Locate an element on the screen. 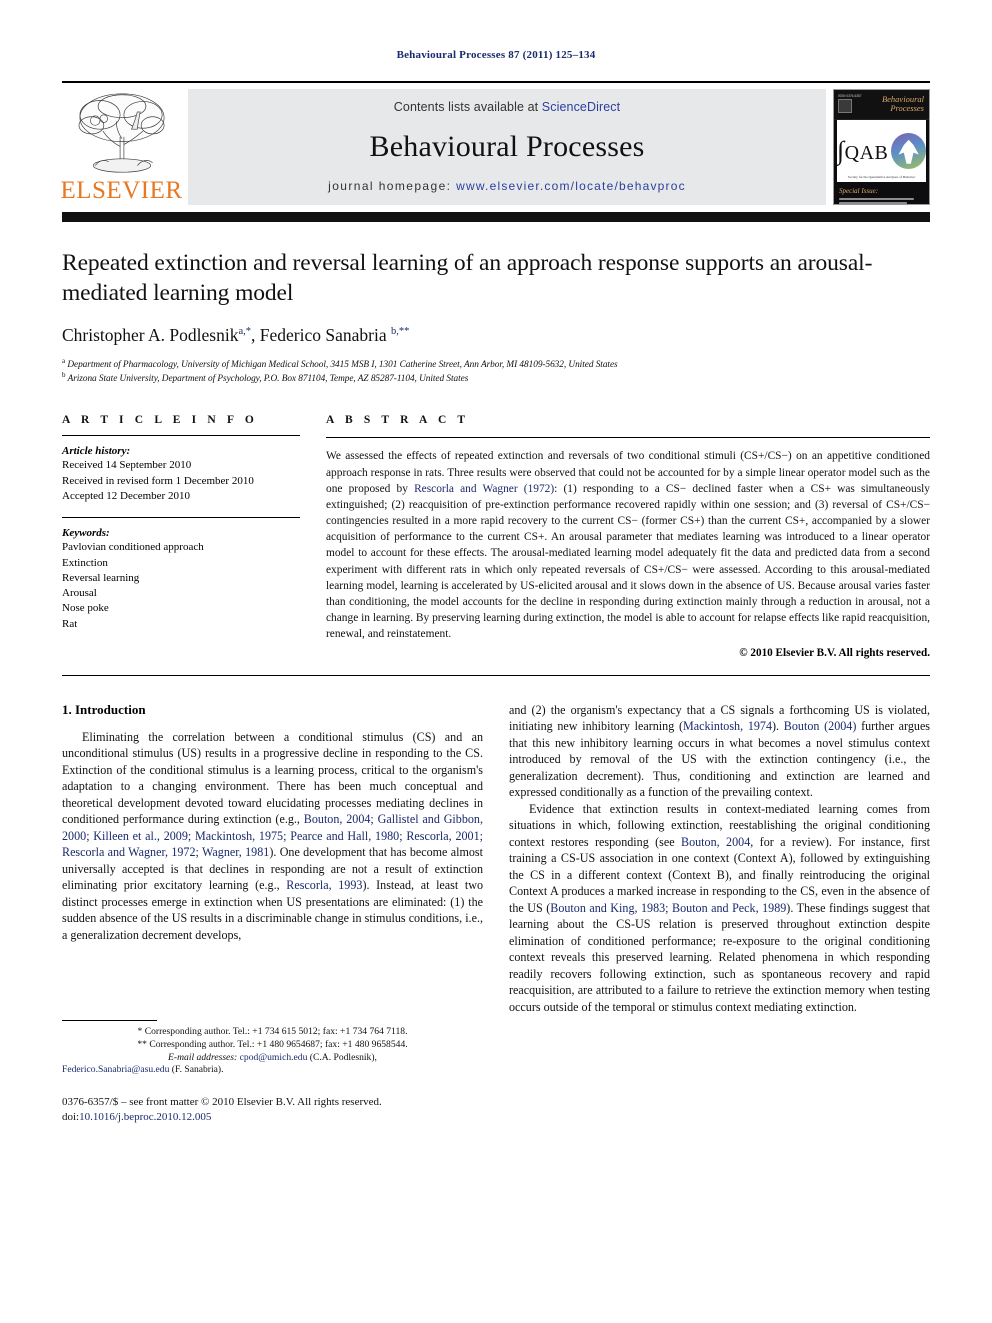 The image size is (992, 1323). masthead-divider is located at coordinates (496, 217).